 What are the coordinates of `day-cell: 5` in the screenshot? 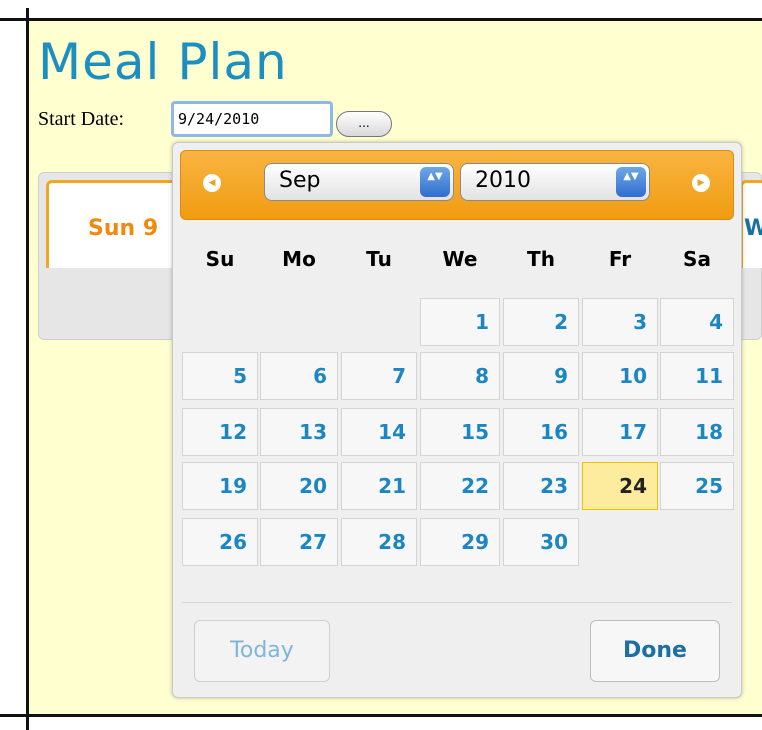 It's located at (220, 376).